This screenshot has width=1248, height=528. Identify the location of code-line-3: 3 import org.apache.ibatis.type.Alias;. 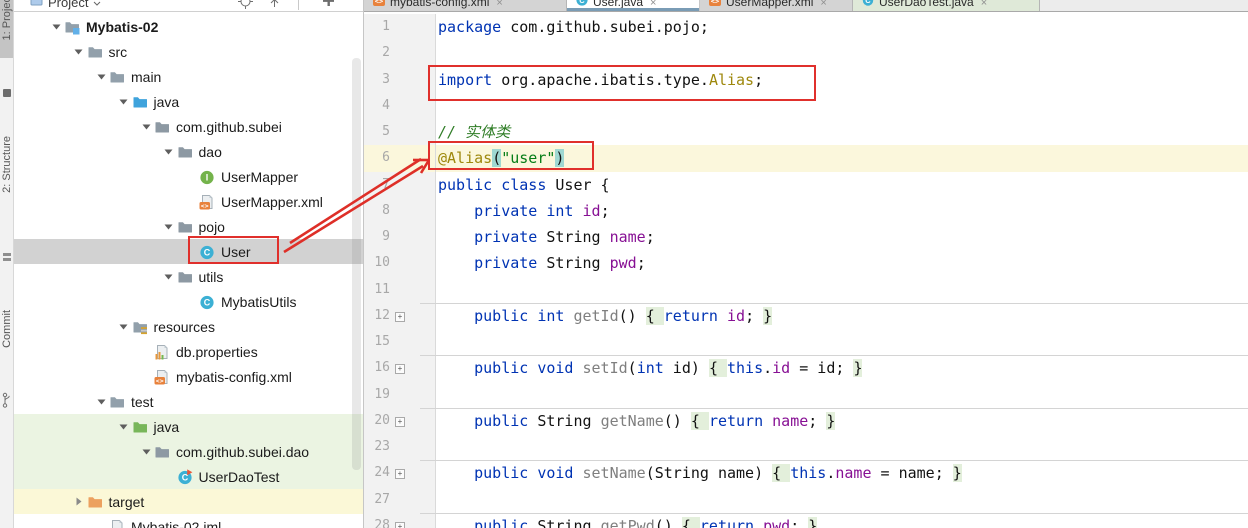
(806, 79).